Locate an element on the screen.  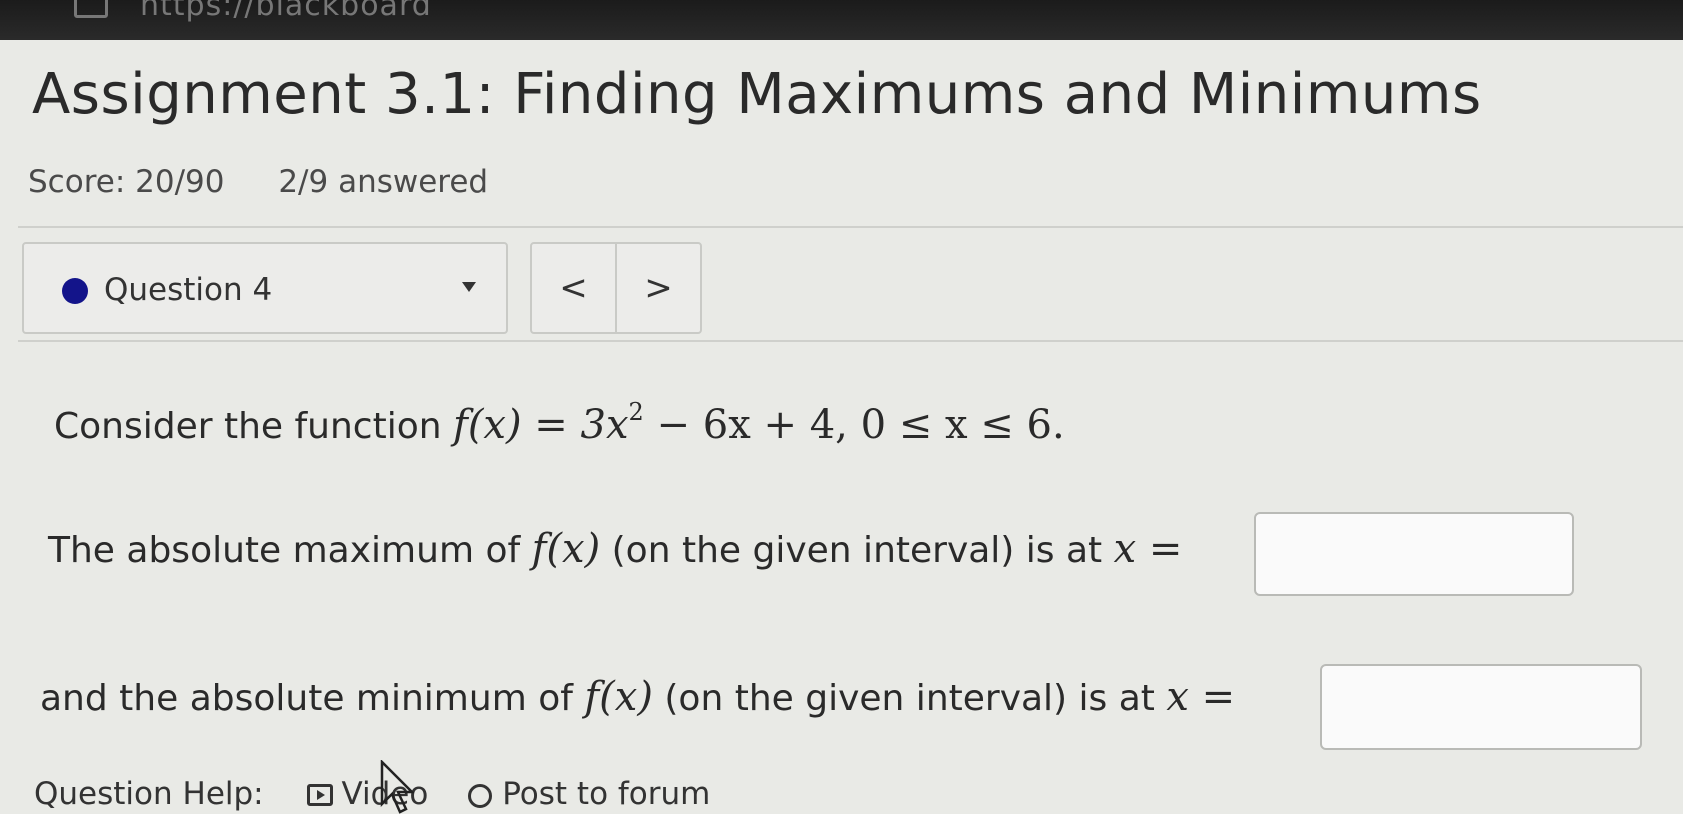
question-selector: Question 4 is located at coordinates (265, 288).